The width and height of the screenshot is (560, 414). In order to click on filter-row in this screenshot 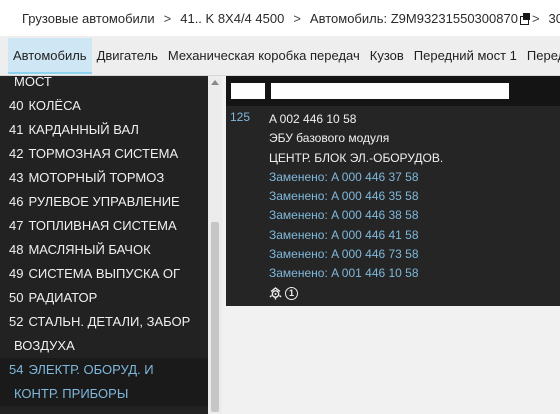, I will do `click(393, 91)`.